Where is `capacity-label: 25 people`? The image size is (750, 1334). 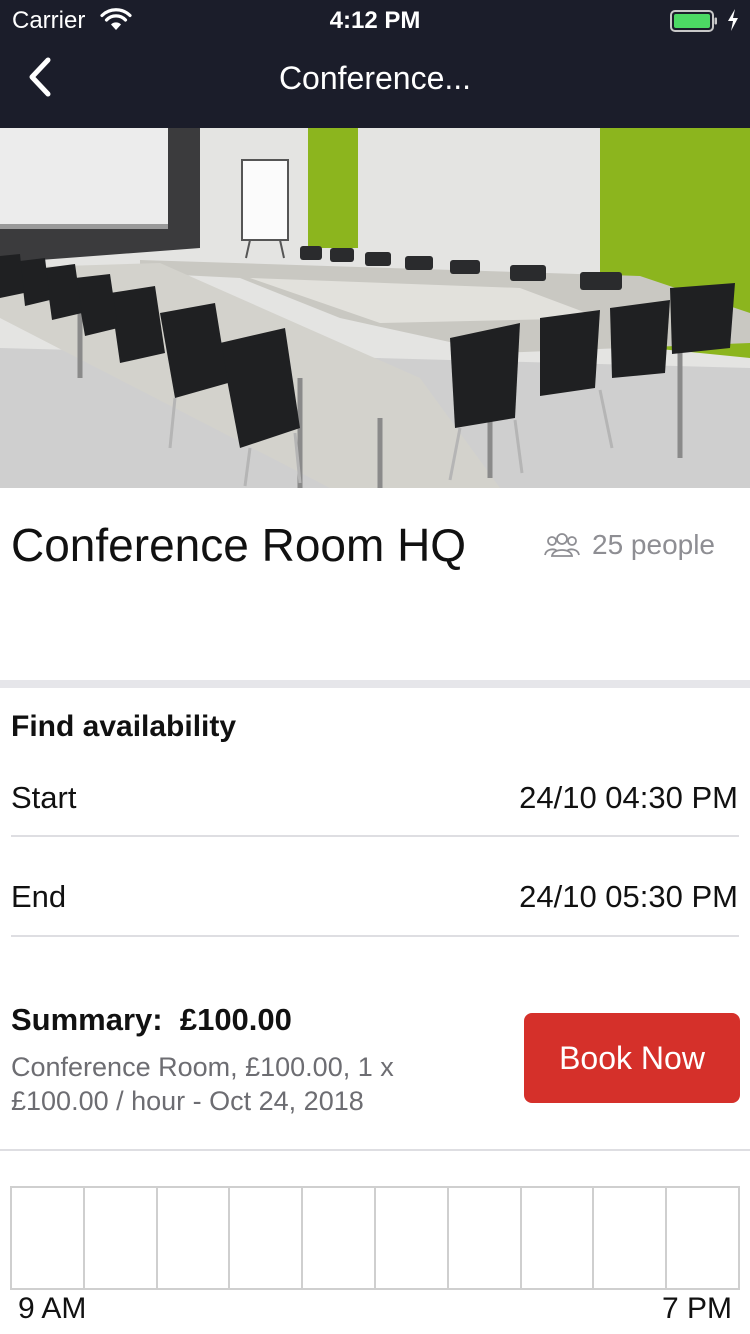
capacity-label: 25 people is located at coordinates (654, 544).